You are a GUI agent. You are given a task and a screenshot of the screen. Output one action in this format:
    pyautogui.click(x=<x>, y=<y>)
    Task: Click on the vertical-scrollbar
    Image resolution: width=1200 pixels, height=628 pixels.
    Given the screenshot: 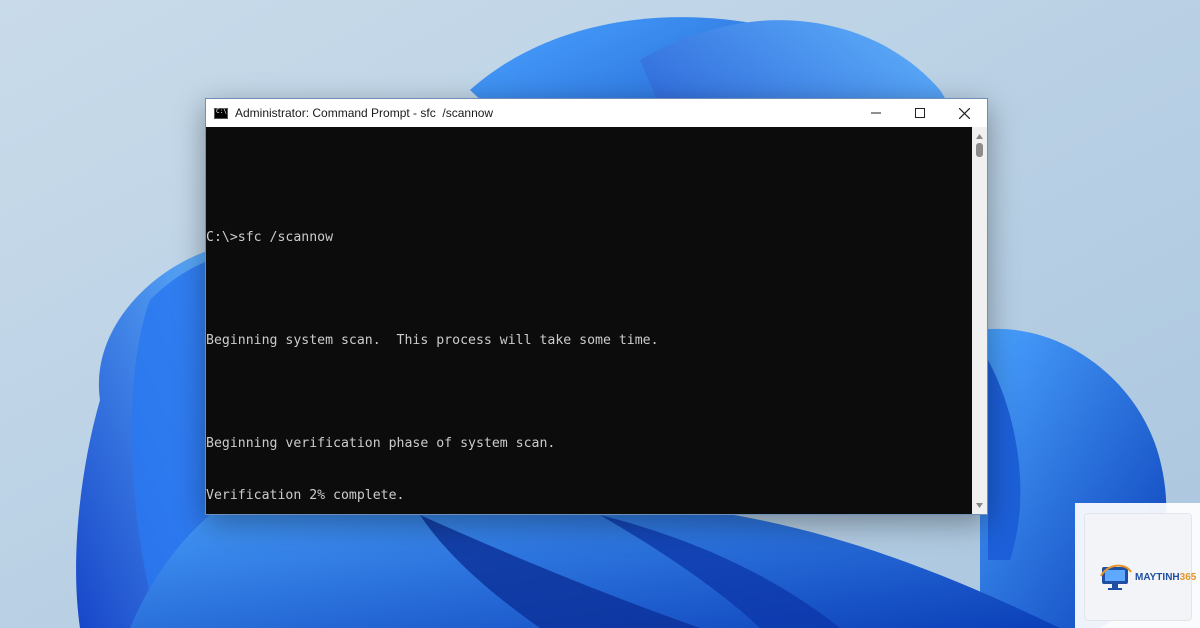 What is the action you would take?
    pyautogui.click(x=979, y=320)
    